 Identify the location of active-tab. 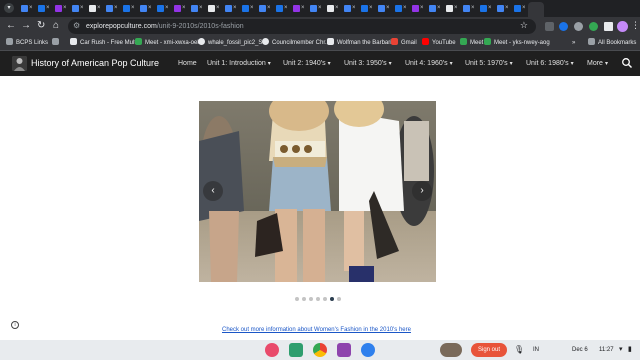
(536, 9).